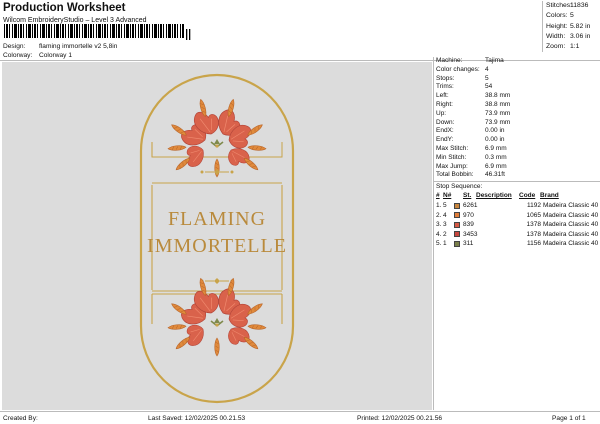 The image size is (600, 424). Describe the element at coordinates (452, 166) in the screenshot. I see `param-label: Max Jump:` at that location.